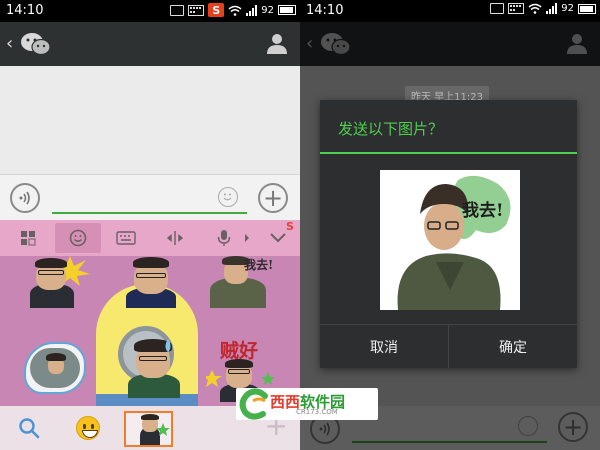 The width and height of the screenshot is (600, 450). Describe the element at coordinates (325, 10) in the screenshot. I see `status-time-right: 14:10` at that location.